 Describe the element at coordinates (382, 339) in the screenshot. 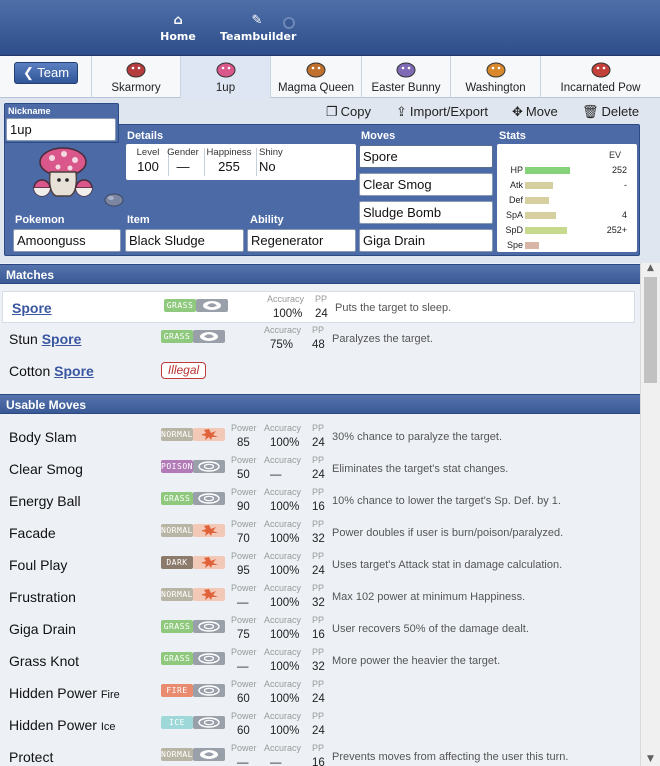

I see `move-description: Paralyzes the target.` at that location.